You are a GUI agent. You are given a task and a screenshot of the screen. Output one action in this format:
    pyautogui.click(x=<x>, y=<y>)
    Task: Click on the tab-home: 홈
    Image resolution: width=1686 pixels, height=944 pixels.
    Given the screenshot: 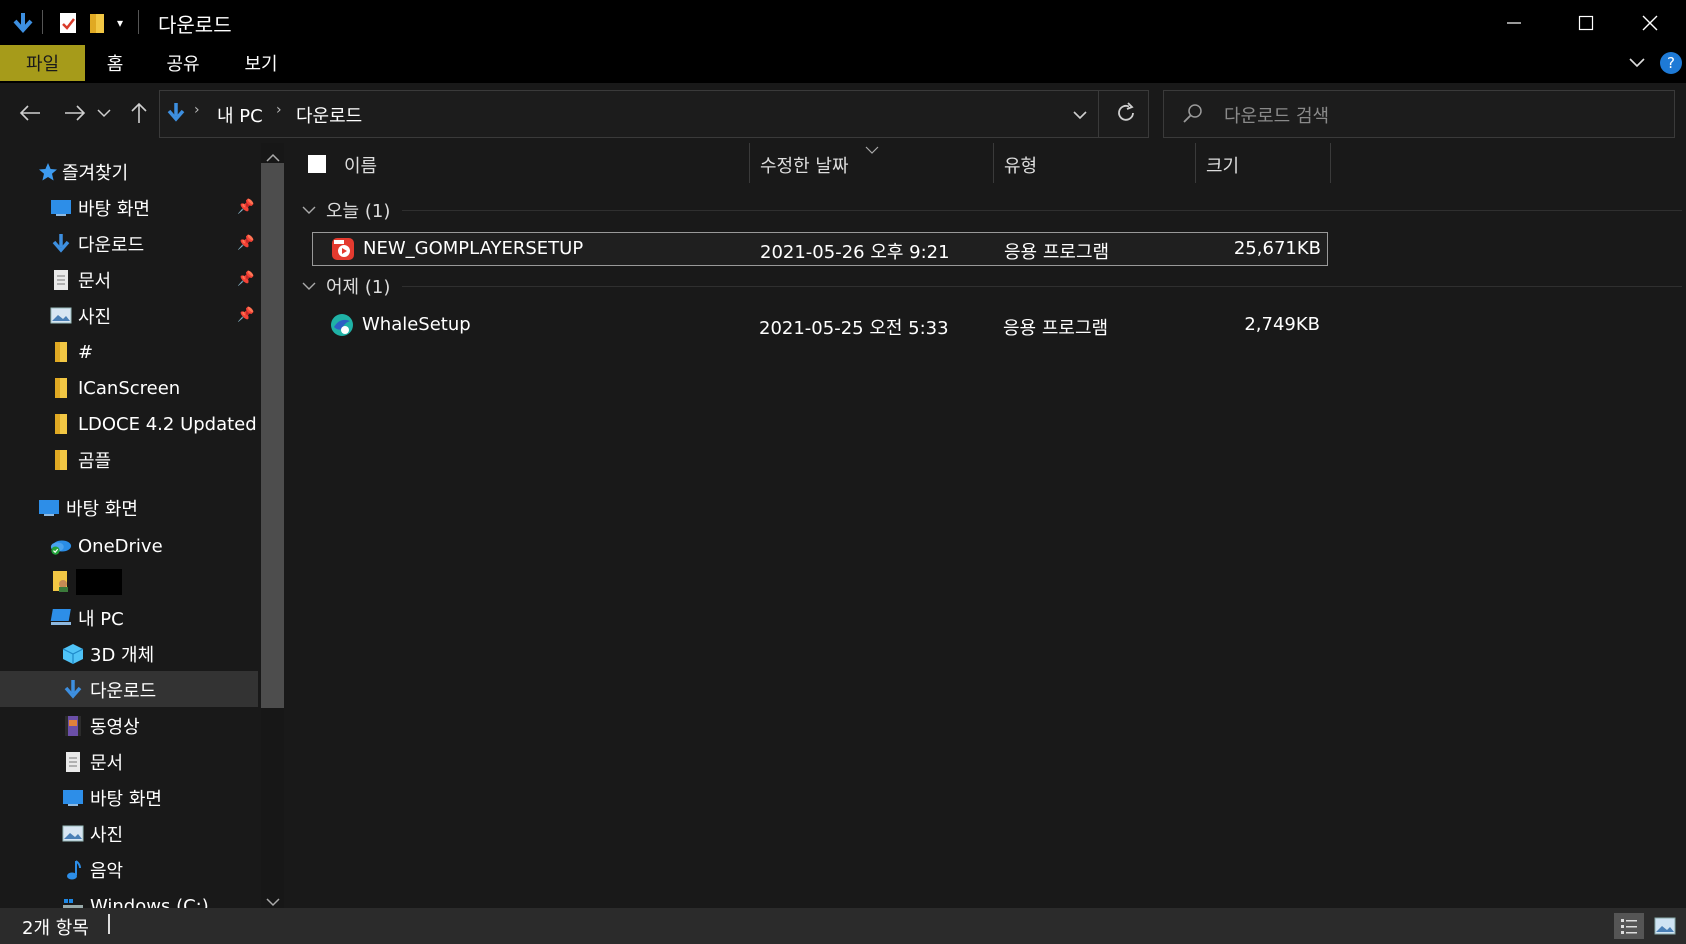 What is the action you would take?
    pyautogui.click(x=115, y=63)
    